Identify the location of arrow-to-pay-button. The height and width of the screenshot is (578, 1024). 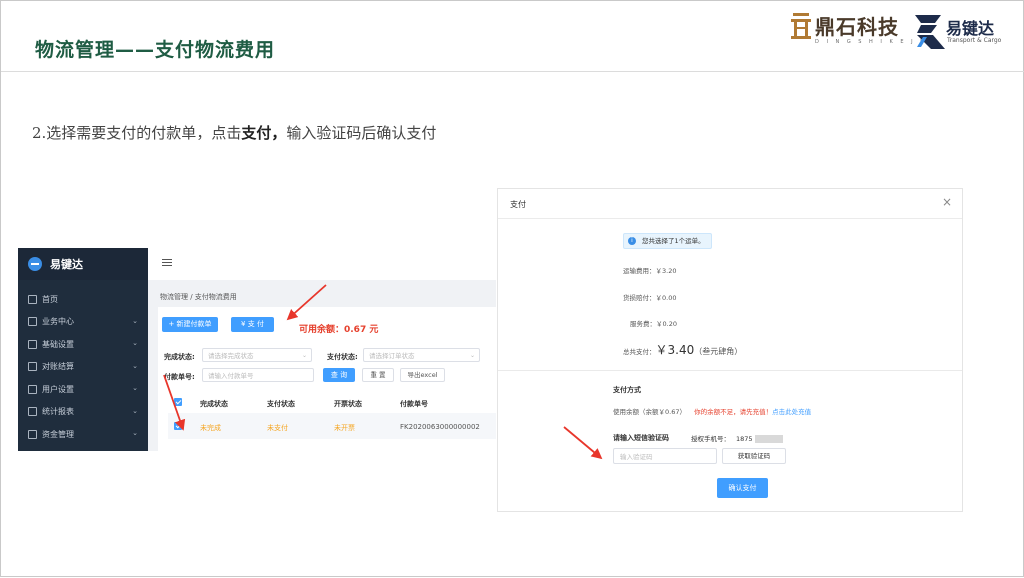
(306, 302).